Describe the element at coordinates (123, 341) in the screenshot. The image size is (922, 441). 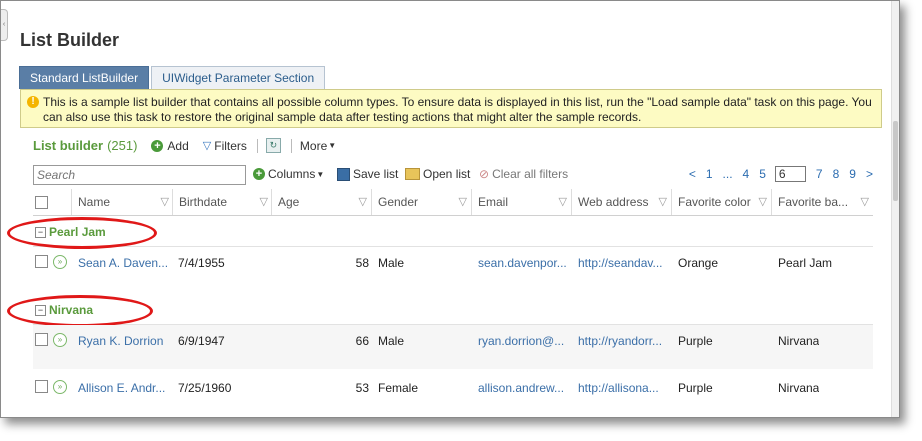
I see `cell-name: Ryan K. Dorrion` at that location.